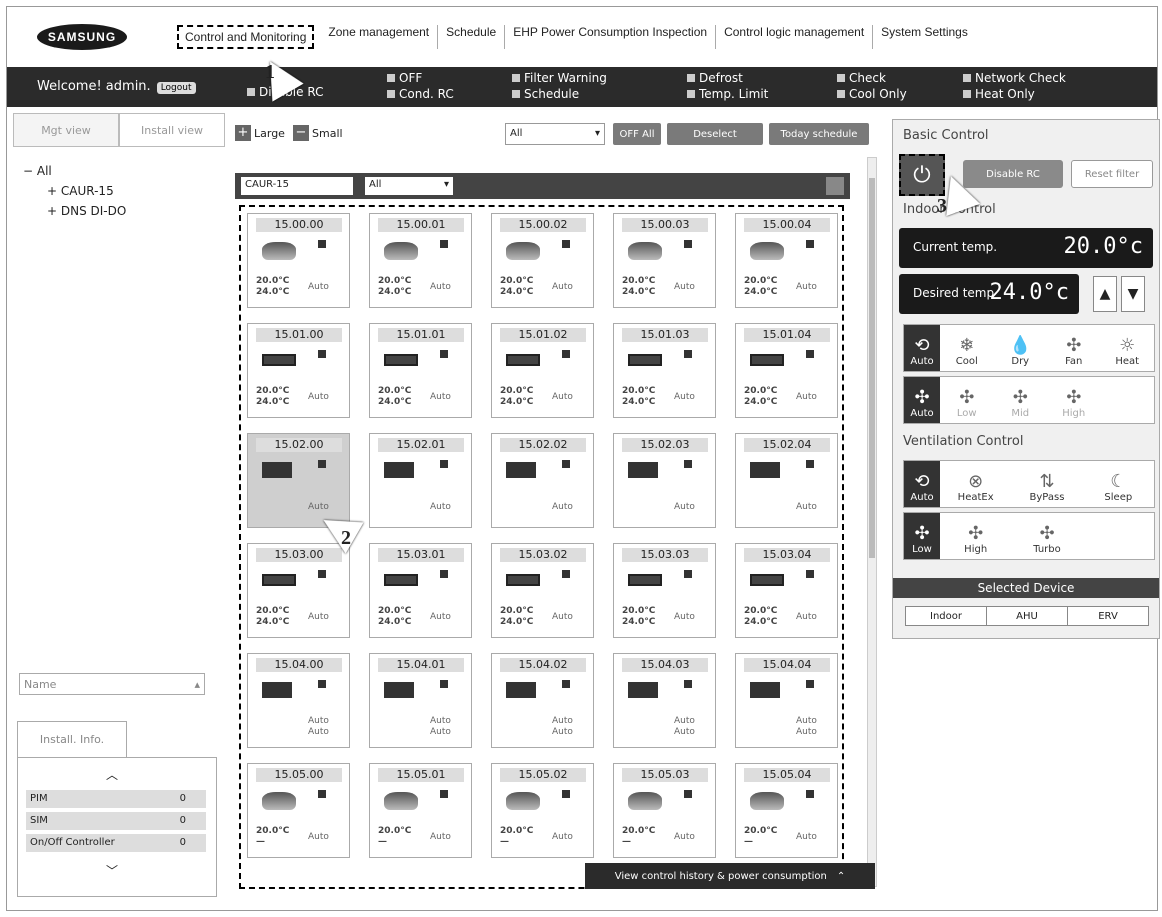 Image resolution: width=1162 pixels, height=917 pixels. Describe the element at coordinates (297, 186) in the screenshot. I see `group-input: CAUR-15` at that location.